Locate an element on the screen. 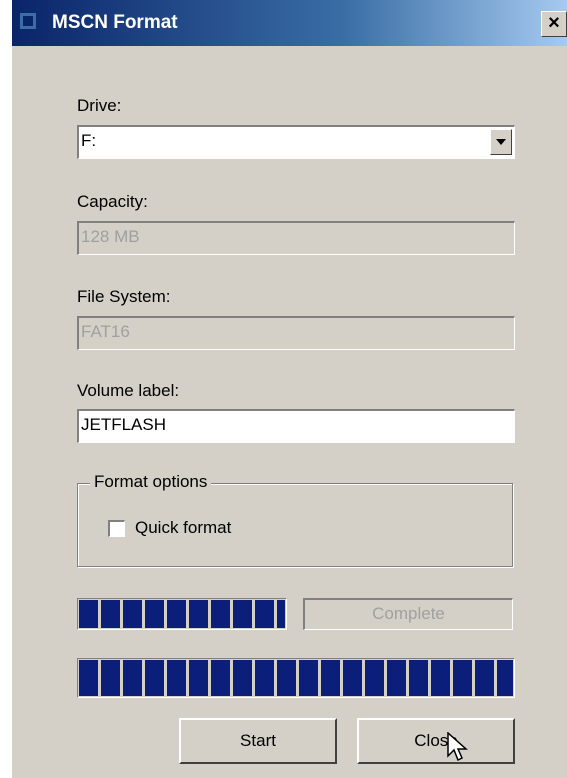 The image size is (567, 778). format-options-legend: Format options is located at coordinates (151, 482).